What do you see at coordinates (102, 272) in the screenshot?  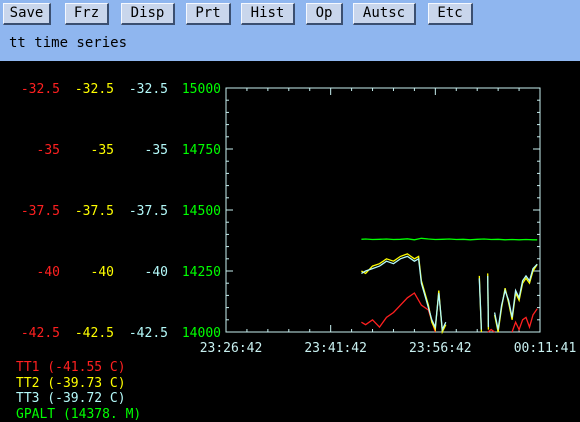 I see `y-tick-label-tt2: -40` at bounding box center [102, 272].